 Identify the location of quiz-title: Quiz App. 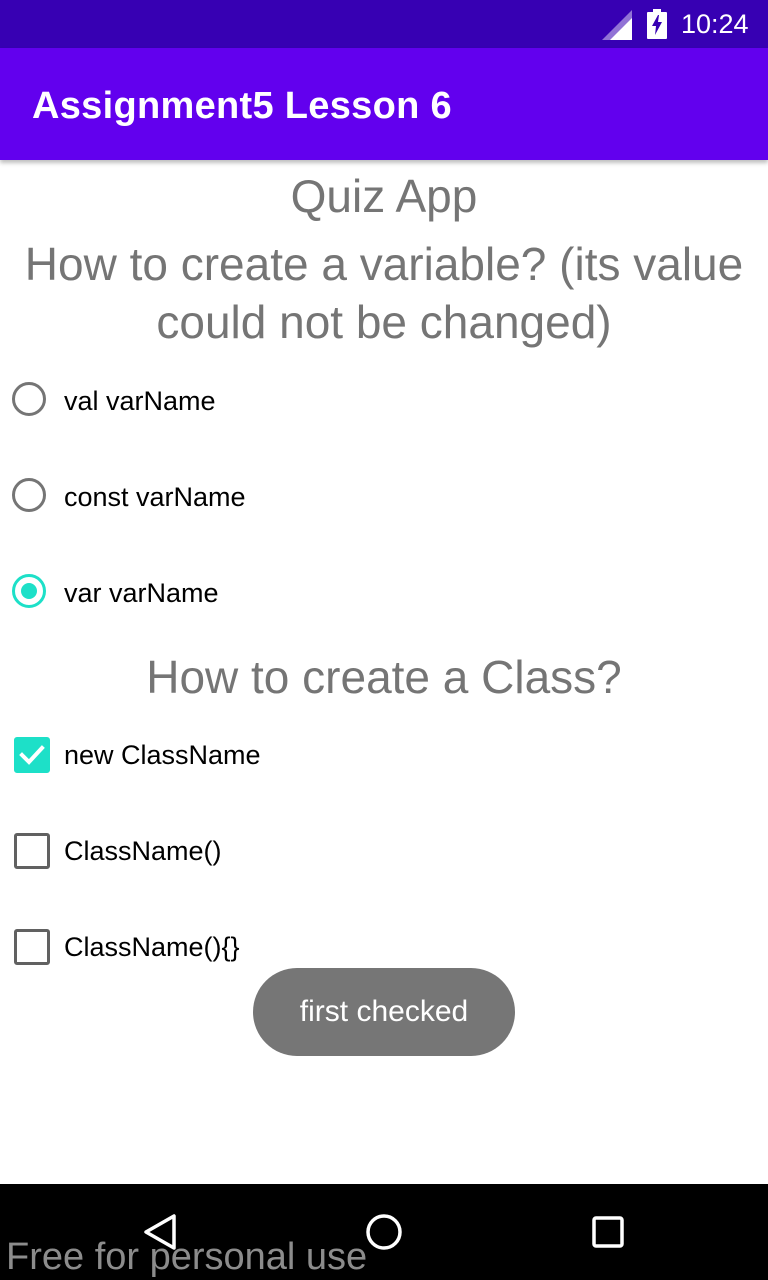
(384, 196).